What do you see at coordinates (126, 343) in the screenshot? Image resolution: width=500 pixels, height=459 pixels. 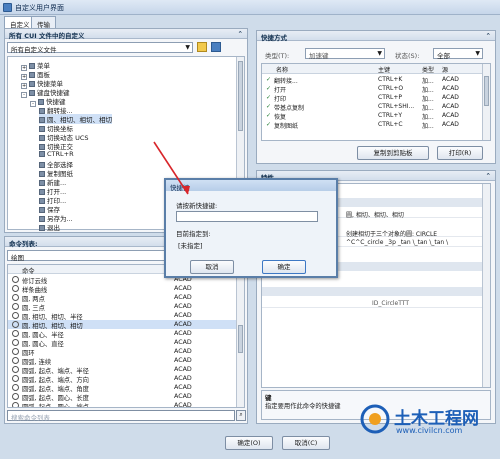 I see `command-row: 圆, 圆心、直径 ACAD` at bounding box center [126, 343].